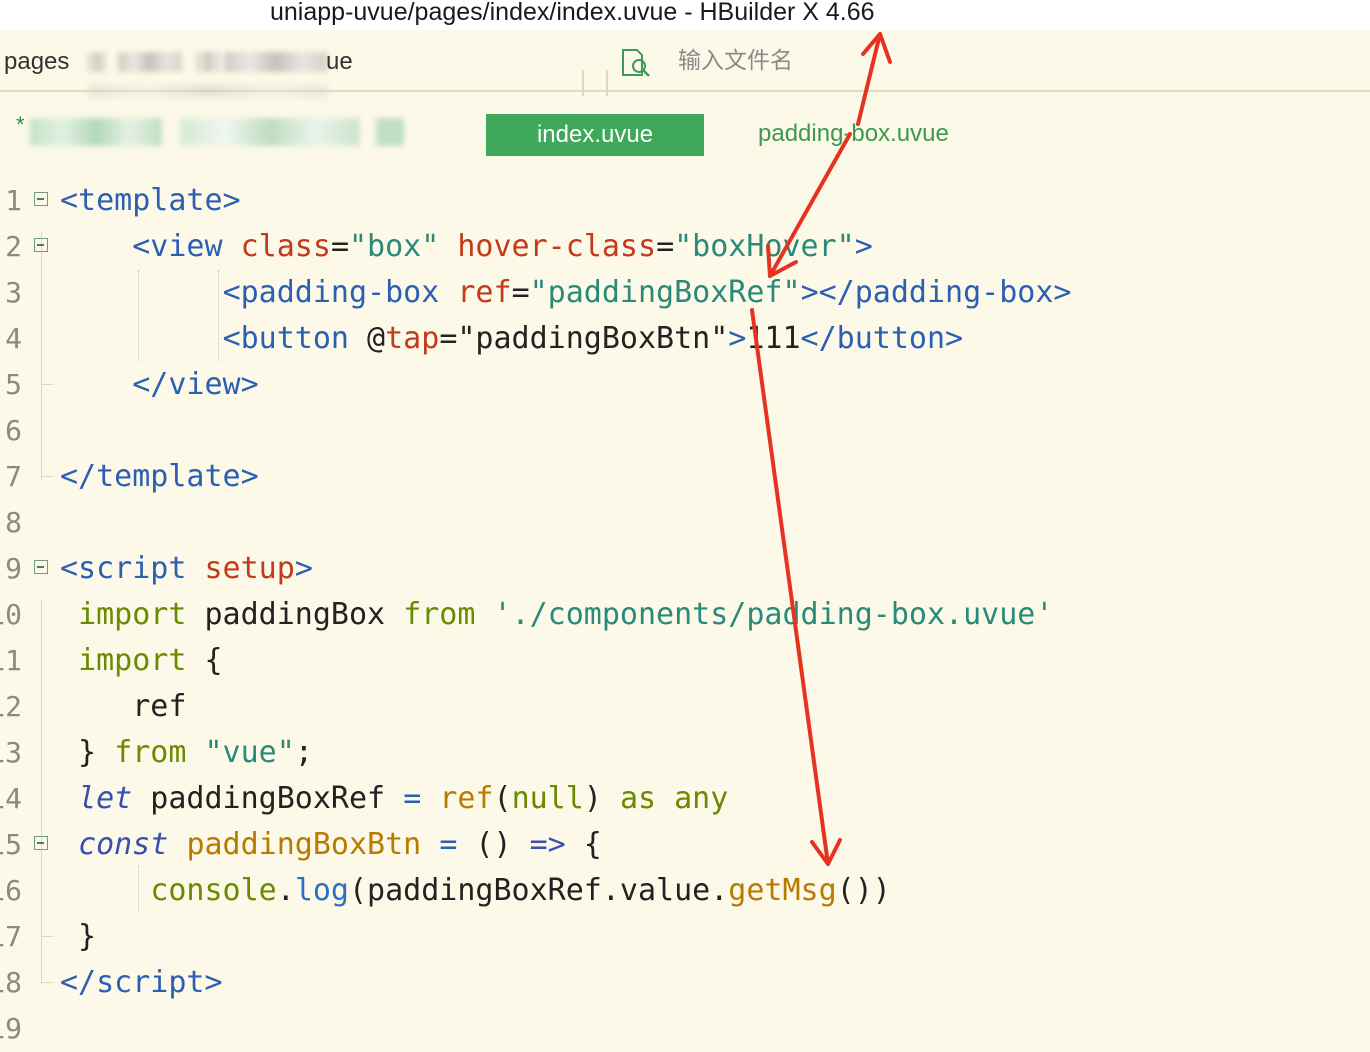  Describe the element at coordinates (685, 845) in the screenshot. I see `code-line: 15 const paddingBoxBtn = () => {` at that location.